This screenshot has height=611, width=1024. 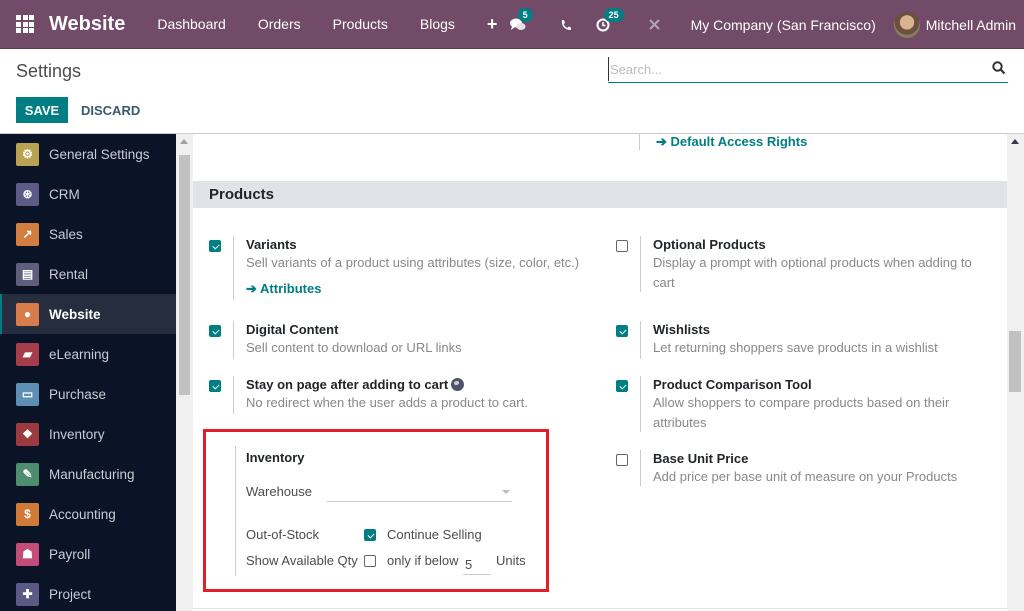 What do you see at coordinates (622, 460) in the screenshot?
I see `base-unit-price-checkbox` at bounding box center [622, 460].